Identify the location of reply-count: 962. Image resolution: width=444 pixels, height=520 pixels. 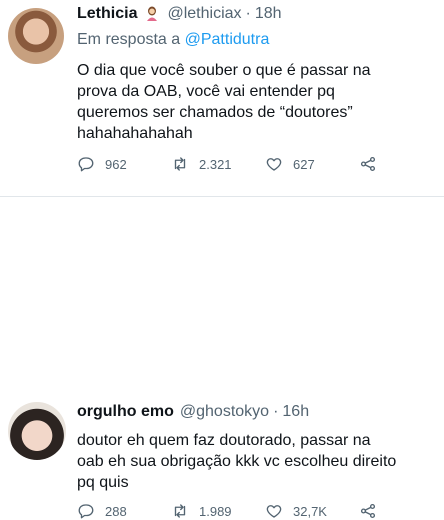
(116, 164).